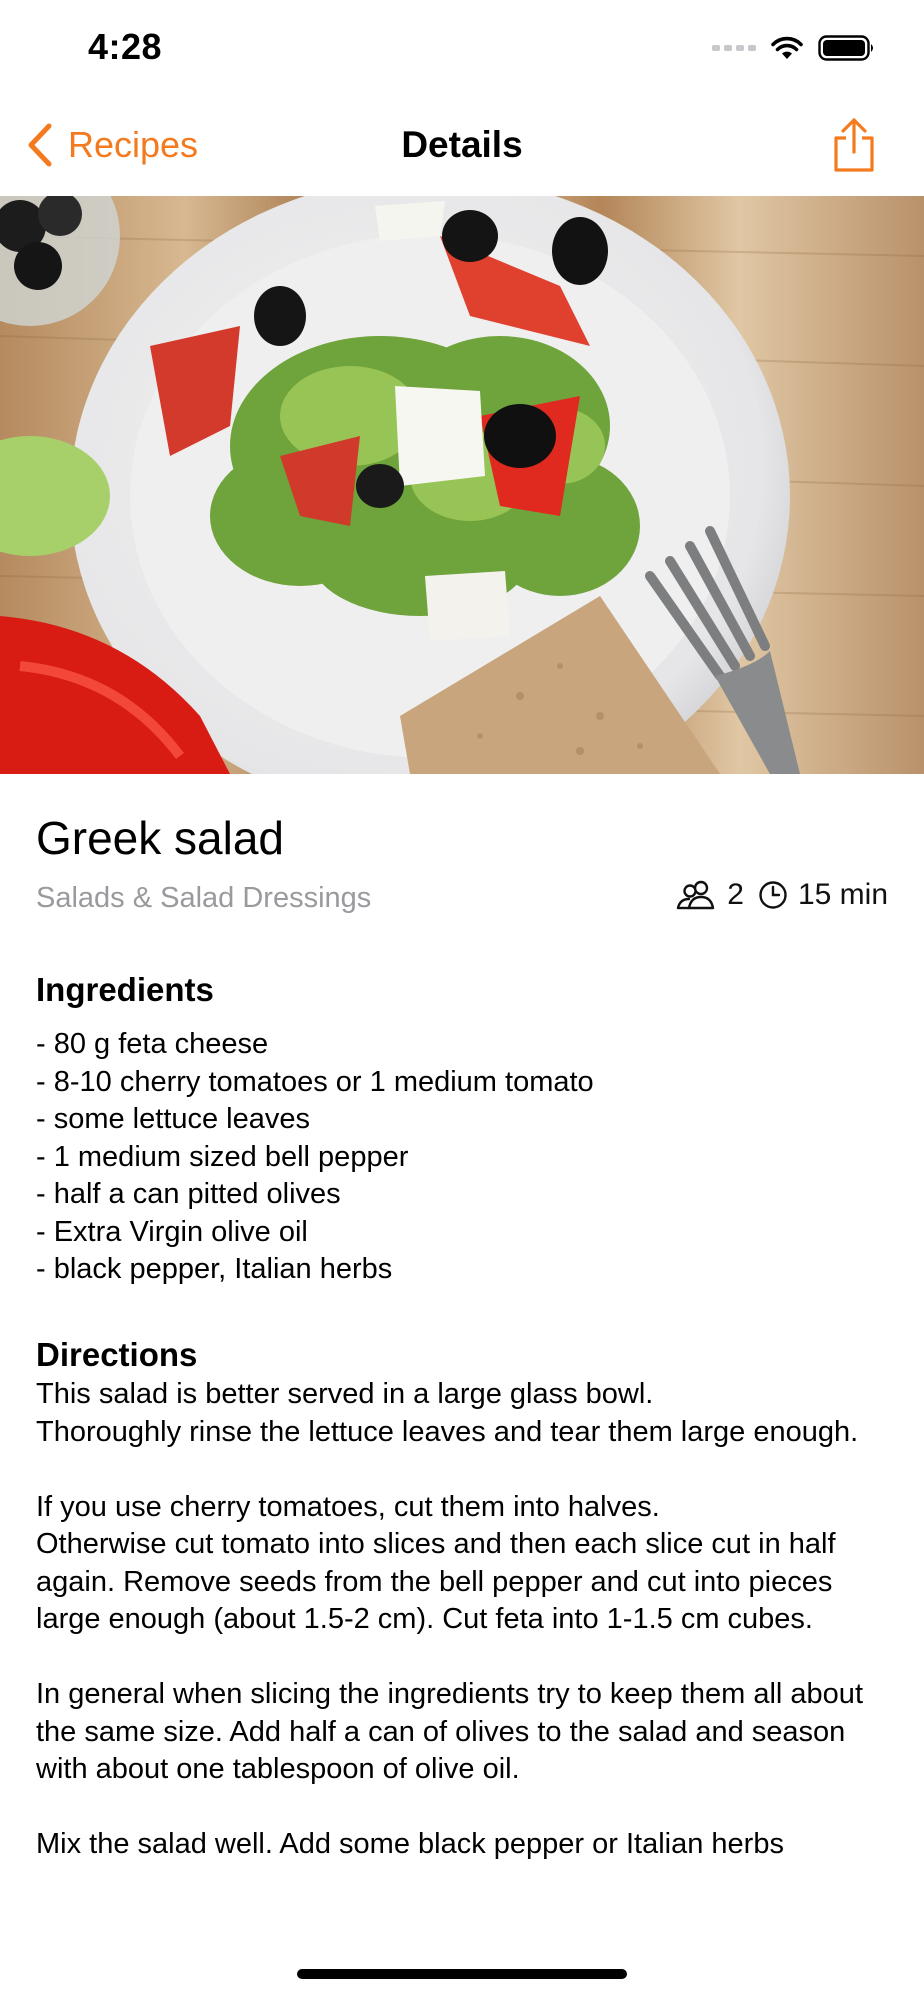 This screenshot has width=924, height=2000. What do you see at coordinates (133, 144) in the screenshot?
I see `back-button-label: Recipes` at bounding box center [133, 144].